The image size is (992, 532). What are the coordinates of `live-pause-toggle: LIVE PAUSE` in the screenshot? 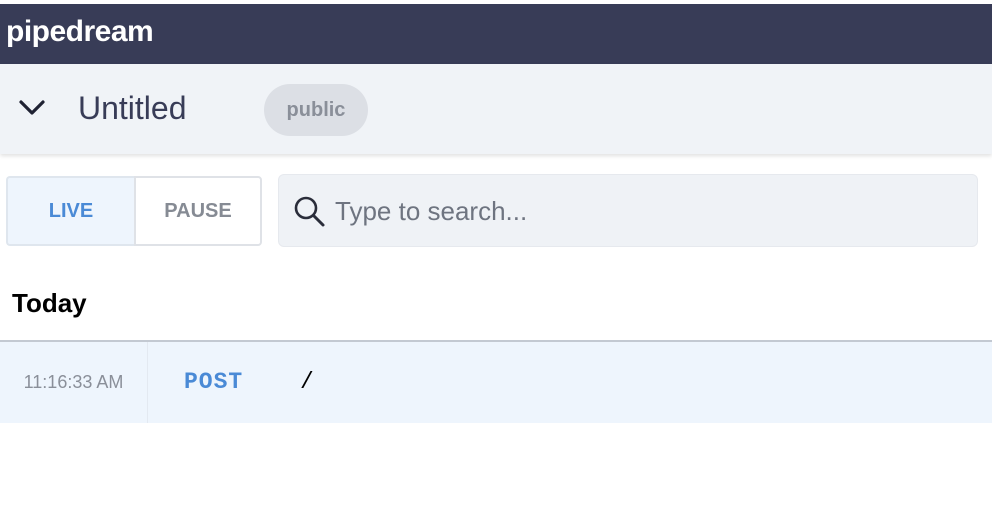 It's located at (134, 211).